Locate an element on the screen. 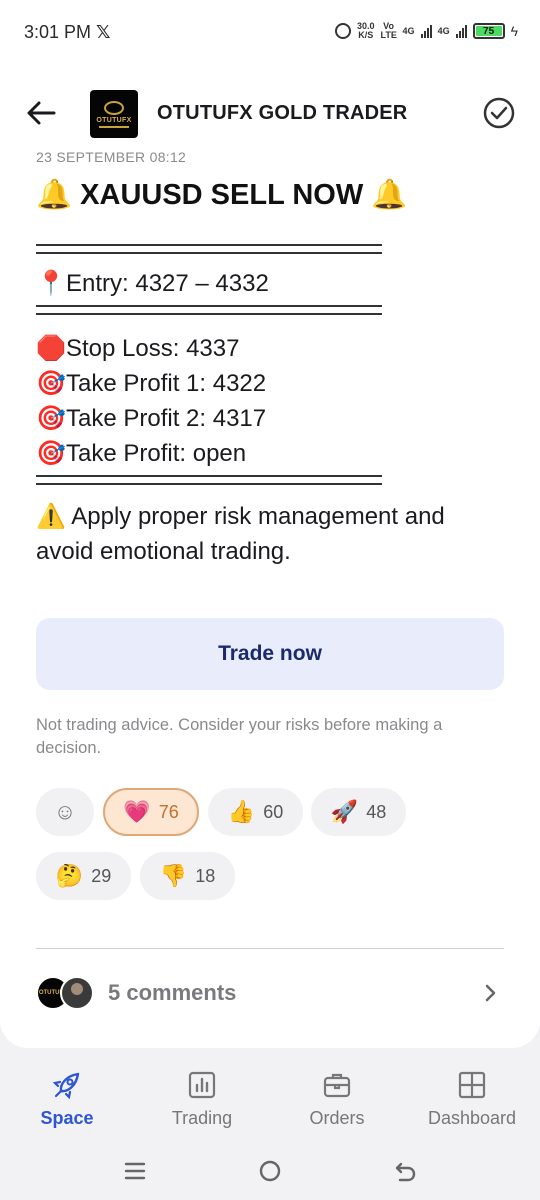  add-reaction-button: ☺ is located at coordinates (65, 812).